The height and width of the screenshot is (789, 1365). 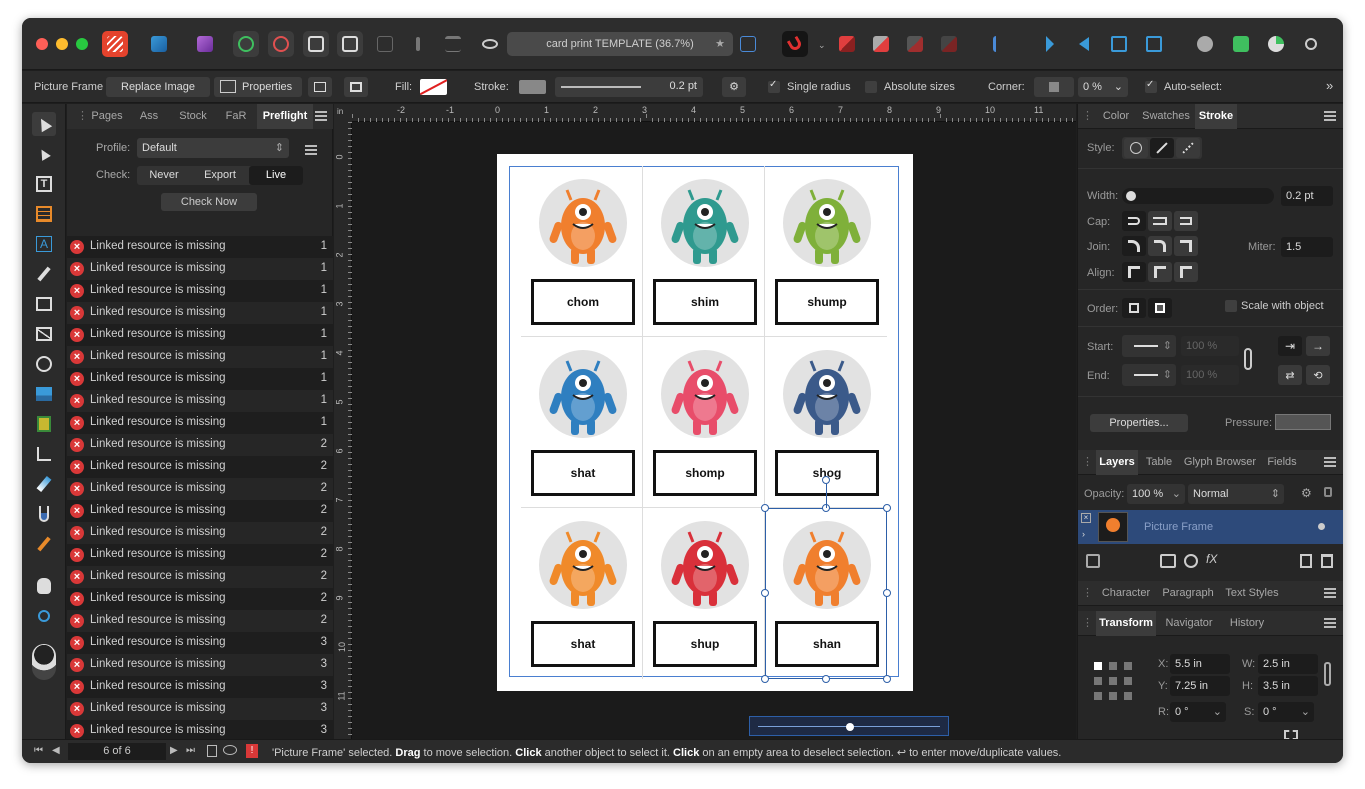 What do you see at coordinates (213, 148) in the screenshot?
I see `profile-dropdown: Default ⇕` at bounding box center [213, 148].